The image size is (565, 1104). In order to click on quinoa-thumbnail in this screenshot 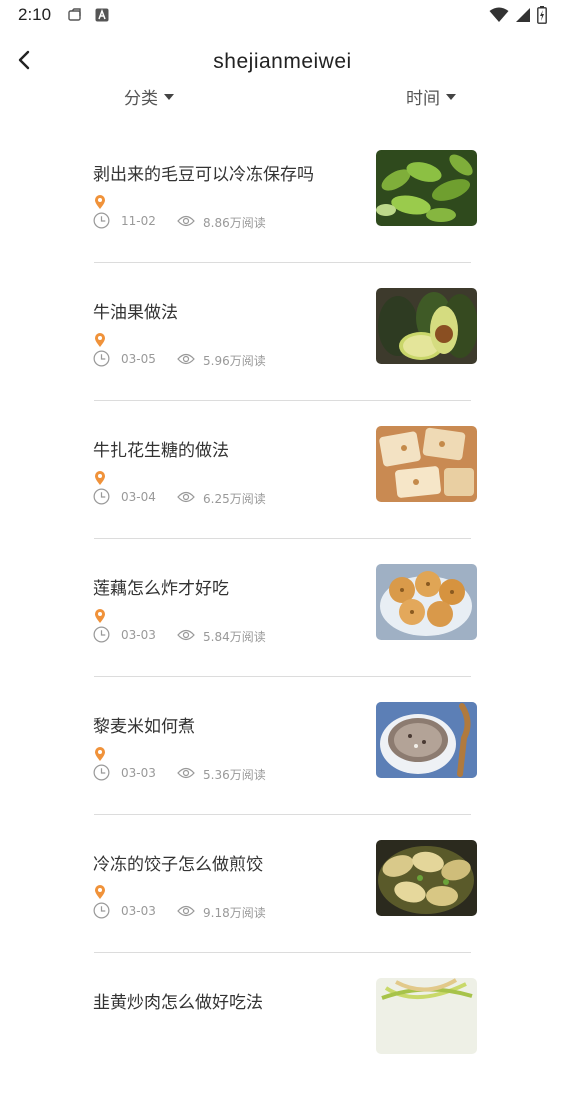, I will do `click(426, 740)`.